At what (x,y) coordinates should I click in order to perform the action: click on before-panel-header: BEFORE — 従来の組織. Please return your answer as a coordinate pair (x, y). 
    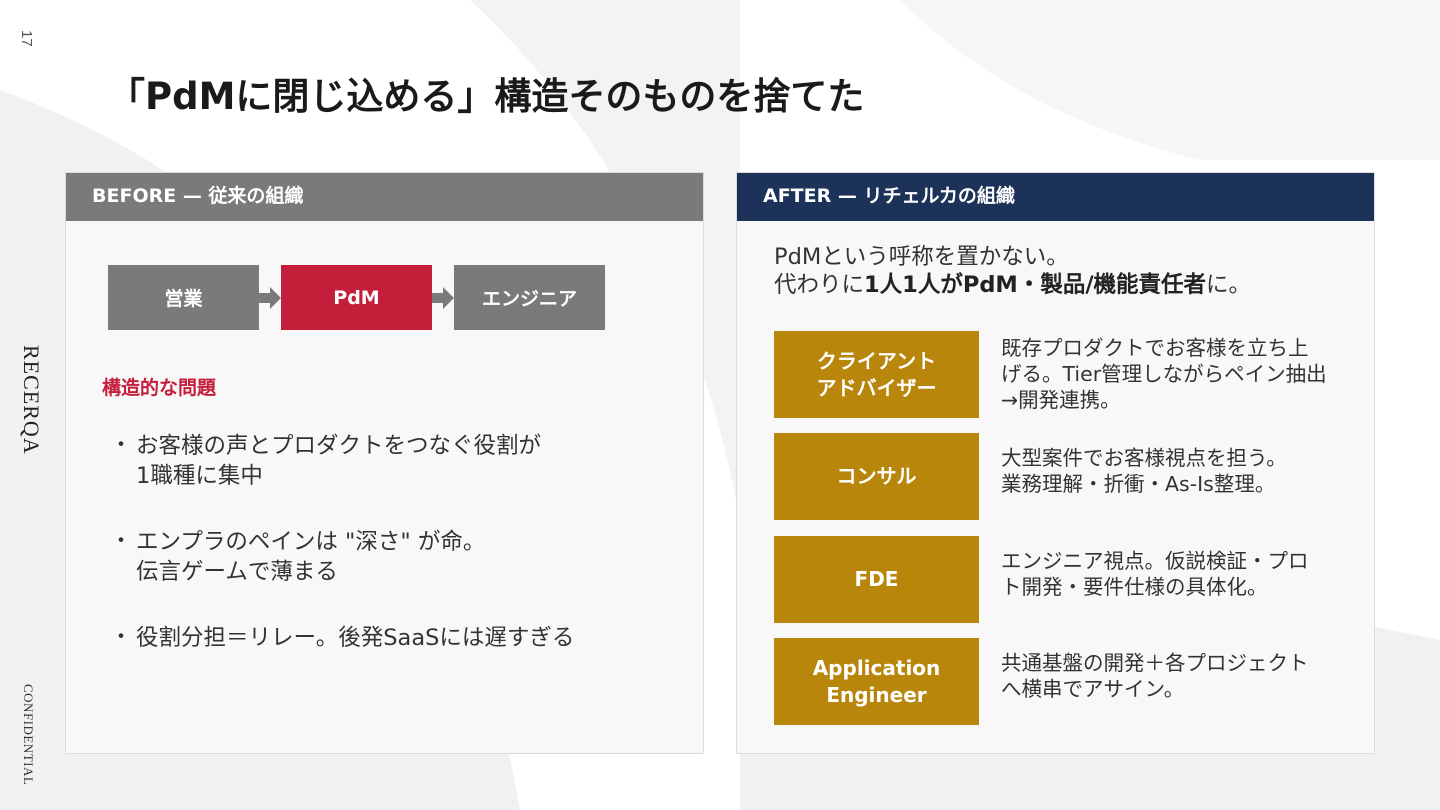
    Looking at the image, I should click on (384, 197).